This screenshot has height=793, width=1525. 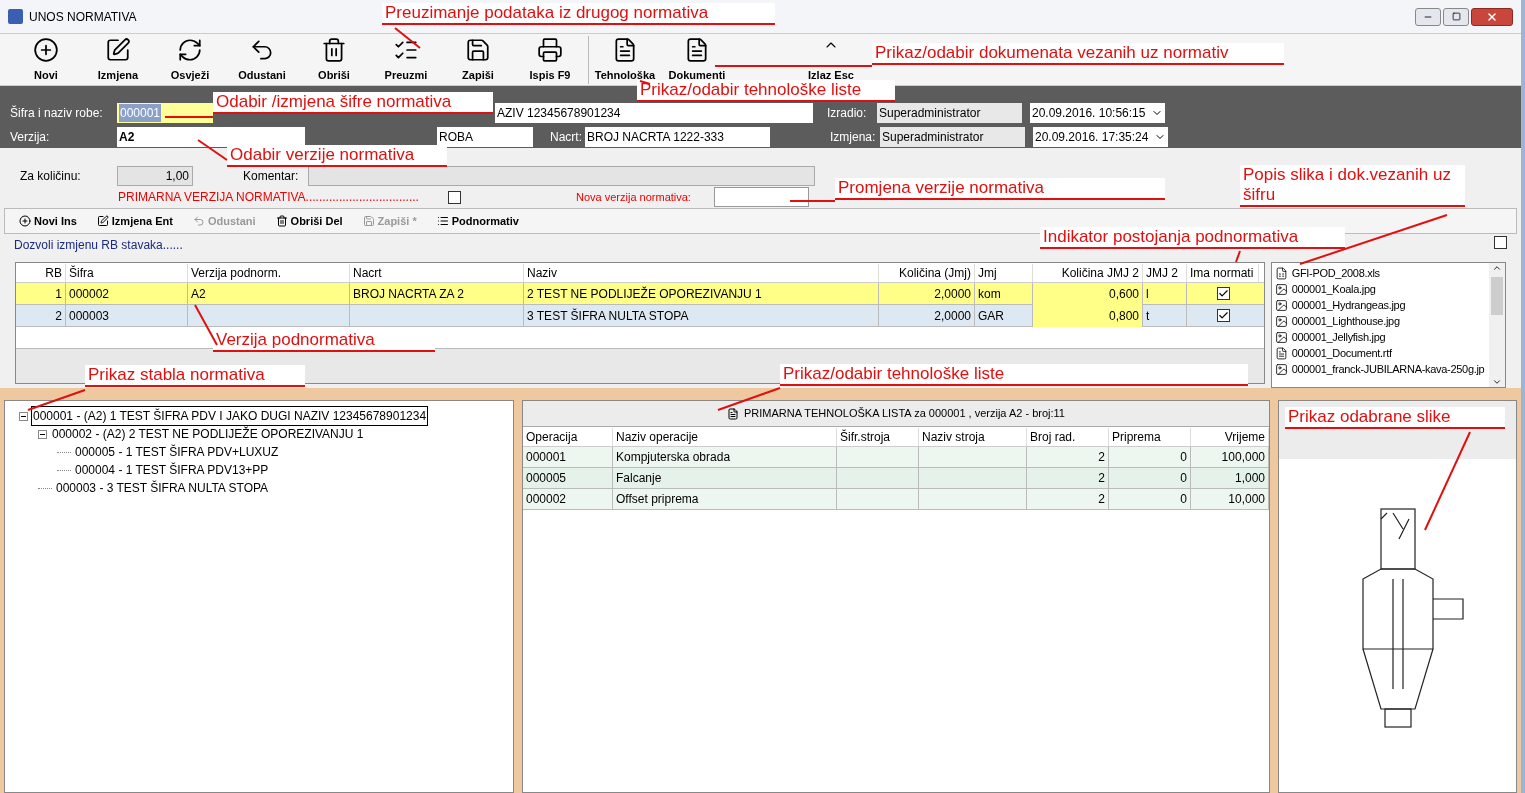 I want to click on annotation-label: Promjena verzije normativa, so click(x=1000, y=189).